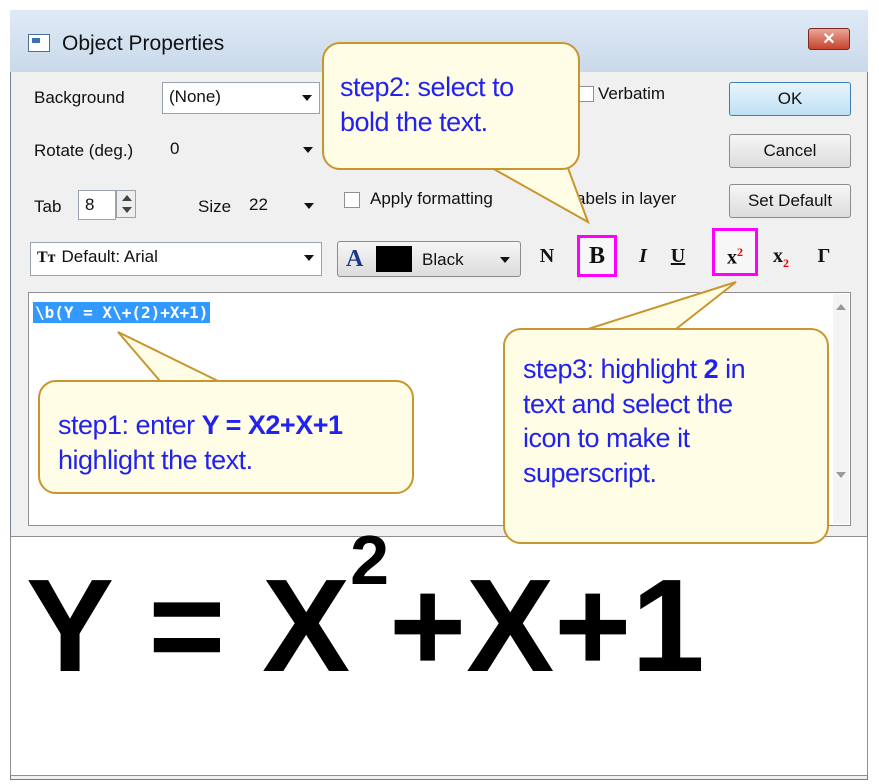  I want to click on step2-line2: bold the text., so click(414, 121).